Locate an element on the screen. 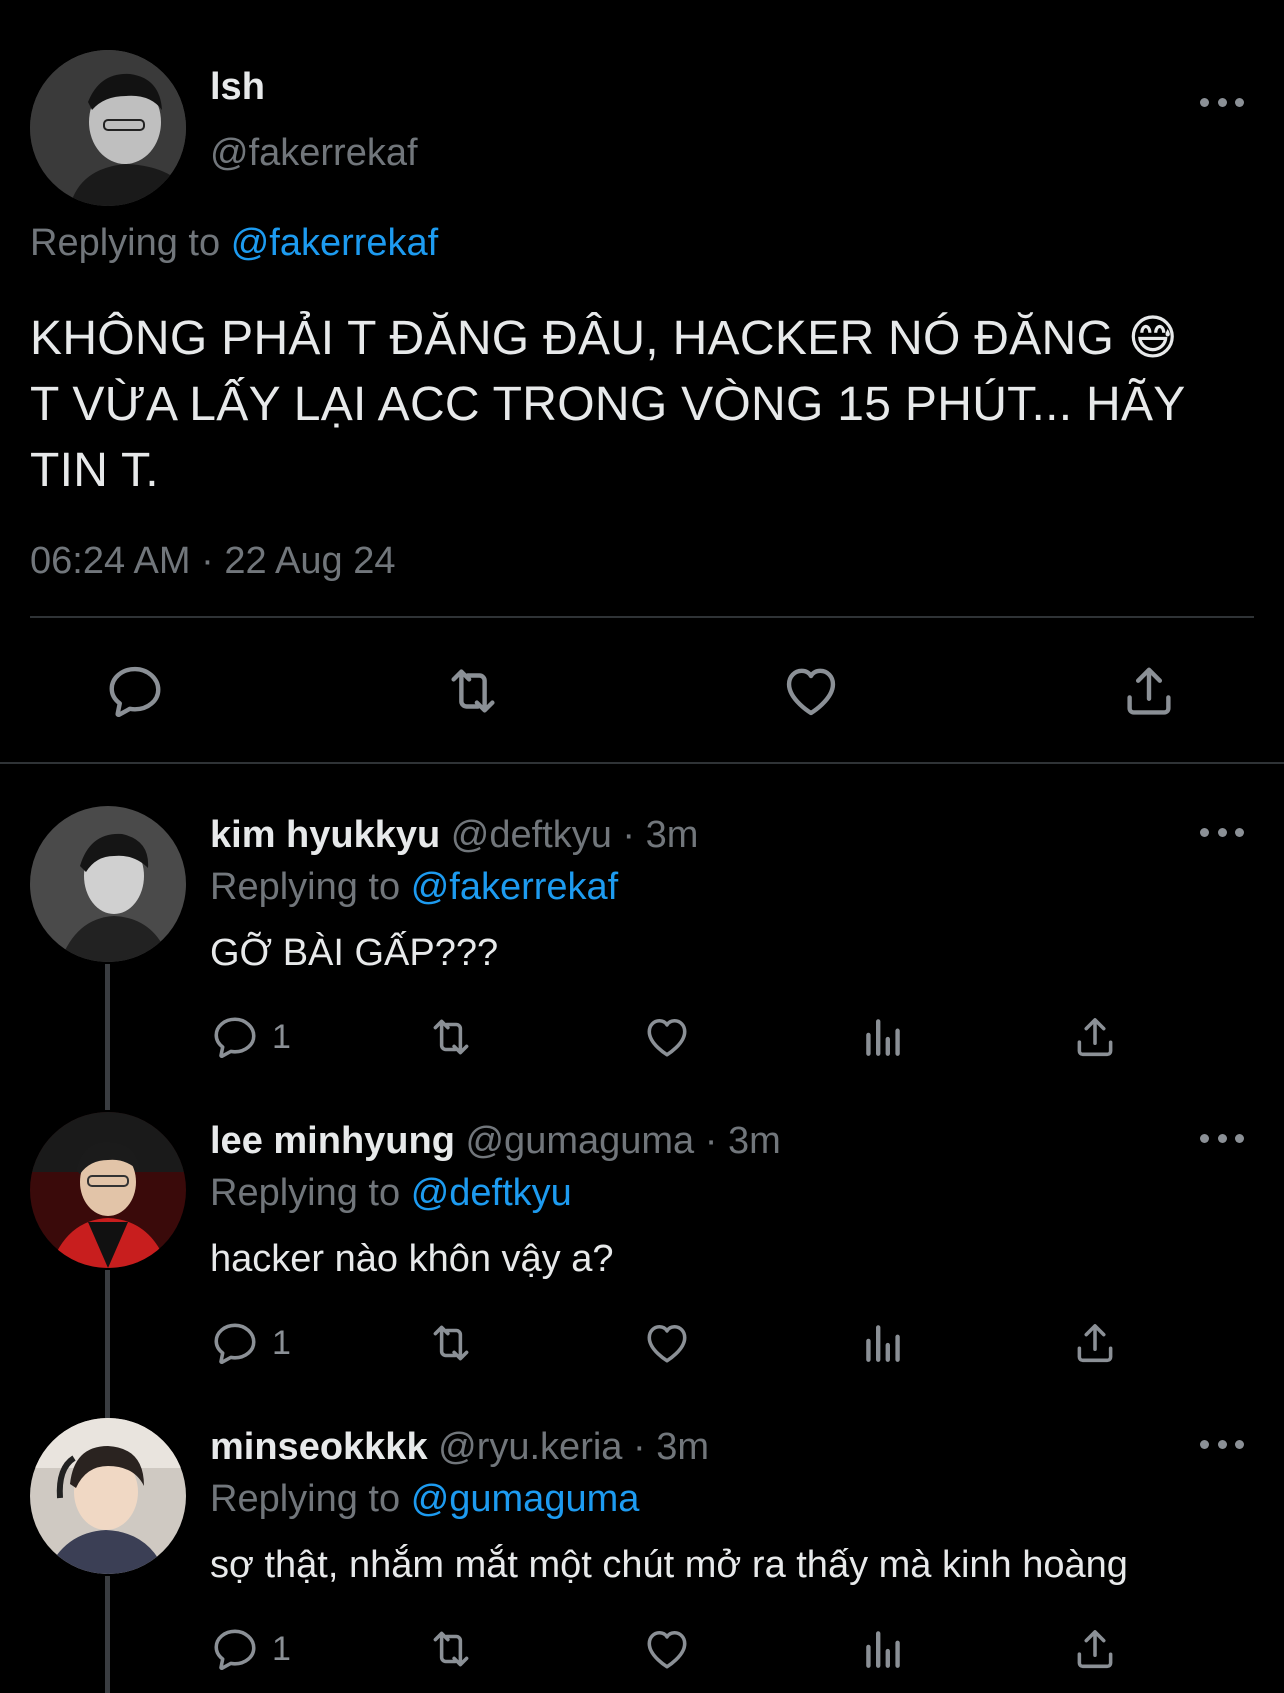 The width and height of the screenshot is (1284, 1693). tweet-text-line: TIN T. is located at coordinates (94, 470).